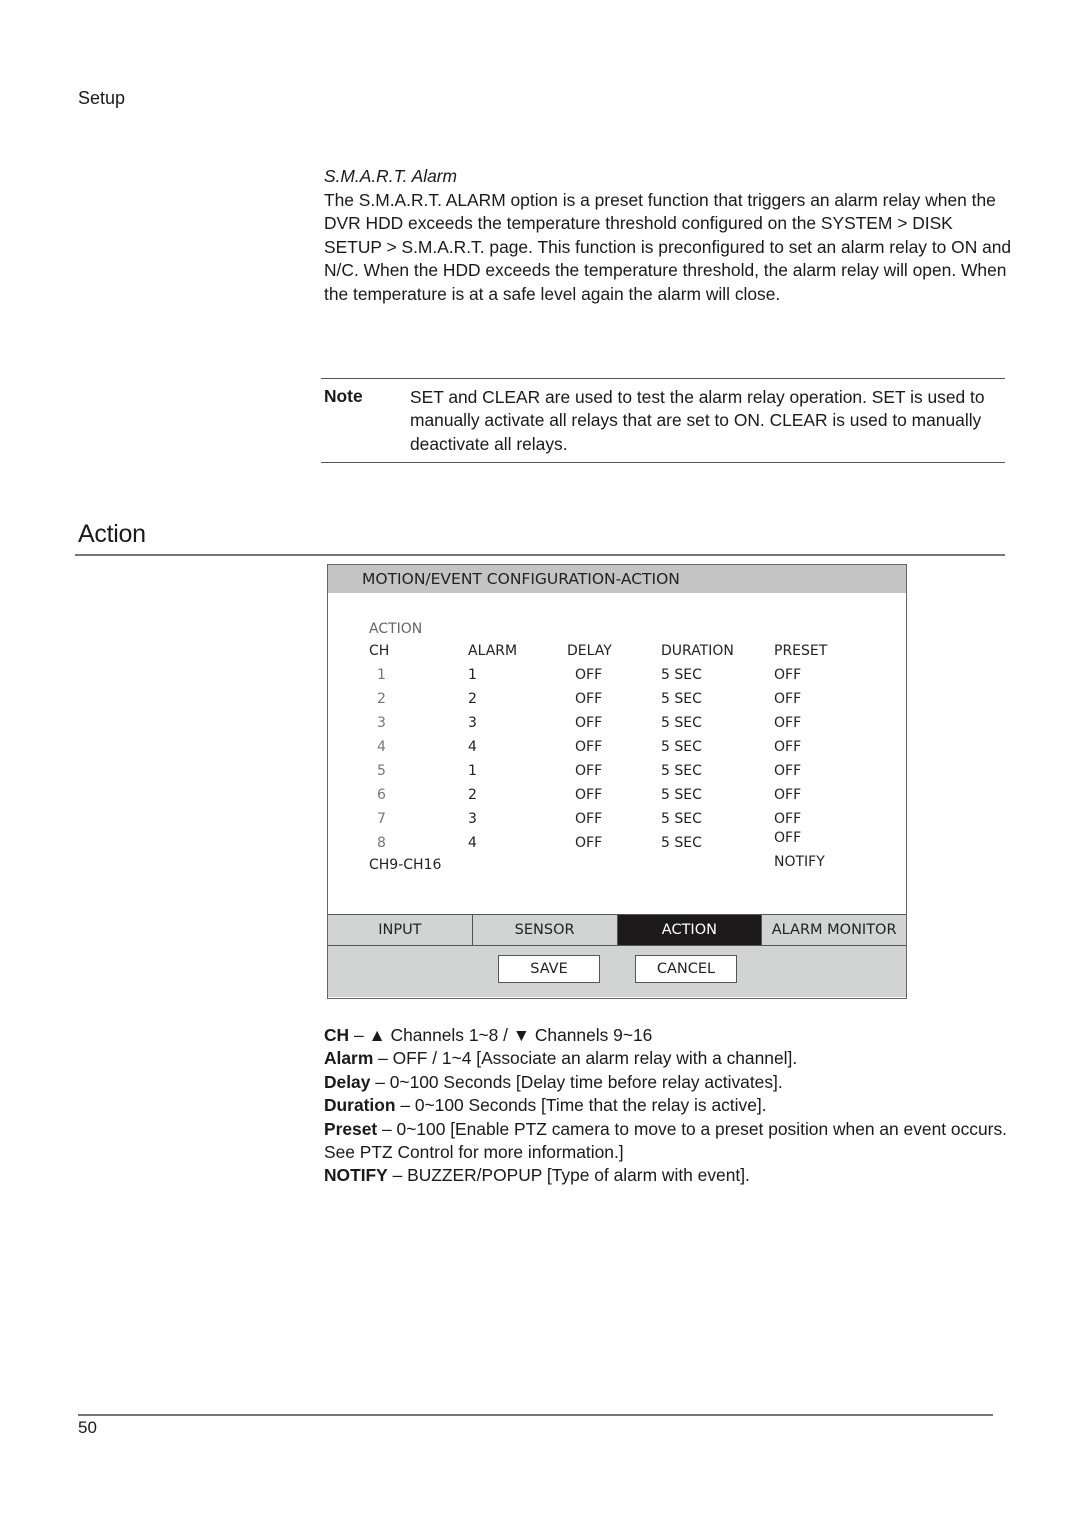 This screenshot has width=1080, height=1533. Describe the element at coordinates (343, 396) in the screenshot. I see `note-label: Note` at that location.